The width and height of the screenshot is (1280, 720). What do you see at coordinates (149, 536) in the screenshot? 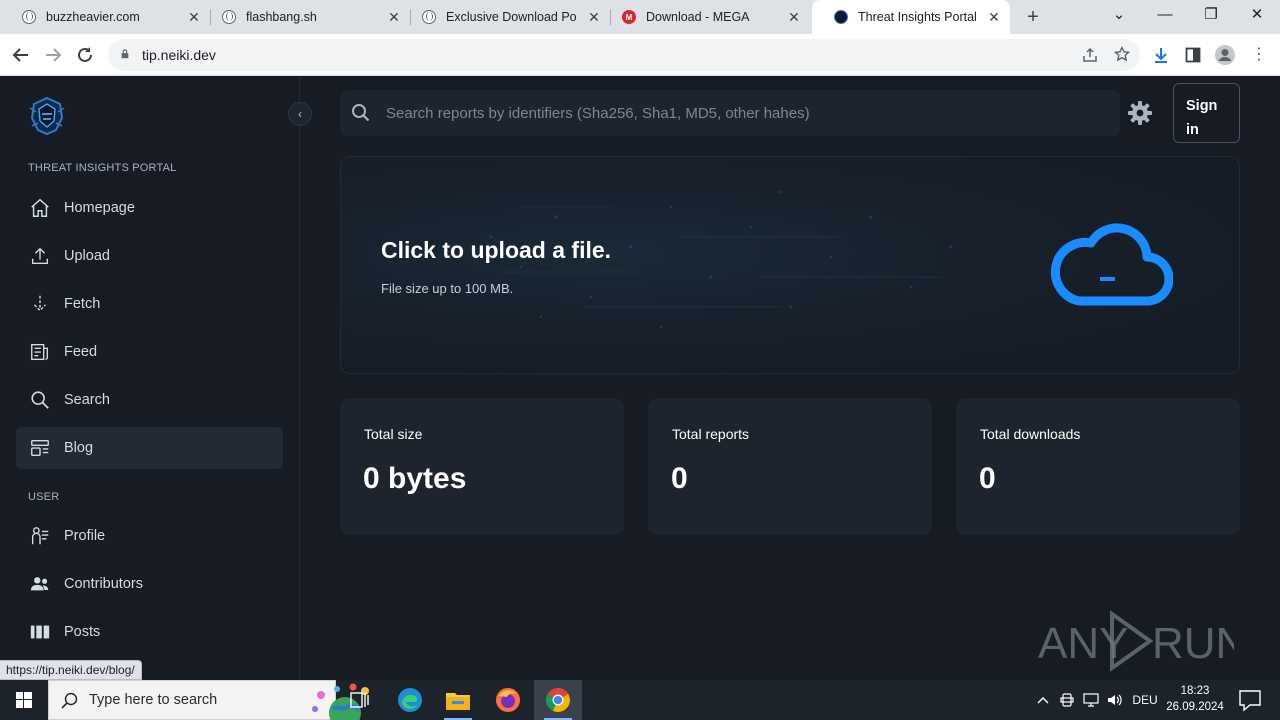
I see `sidebar-item-profile: Profile` at bounding box center [149, 536].